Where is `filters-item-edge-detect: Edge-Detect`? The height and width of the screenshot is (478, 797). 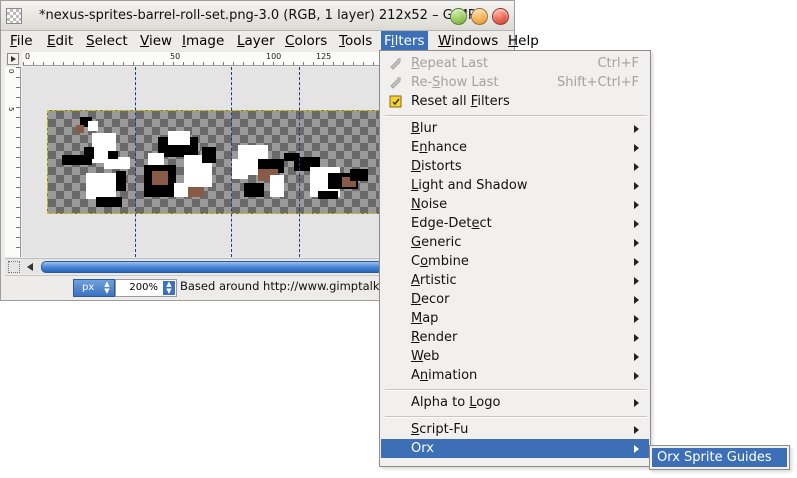
filters-item-edge-detect: Edge-Detect is located at coordinates (515, 223).